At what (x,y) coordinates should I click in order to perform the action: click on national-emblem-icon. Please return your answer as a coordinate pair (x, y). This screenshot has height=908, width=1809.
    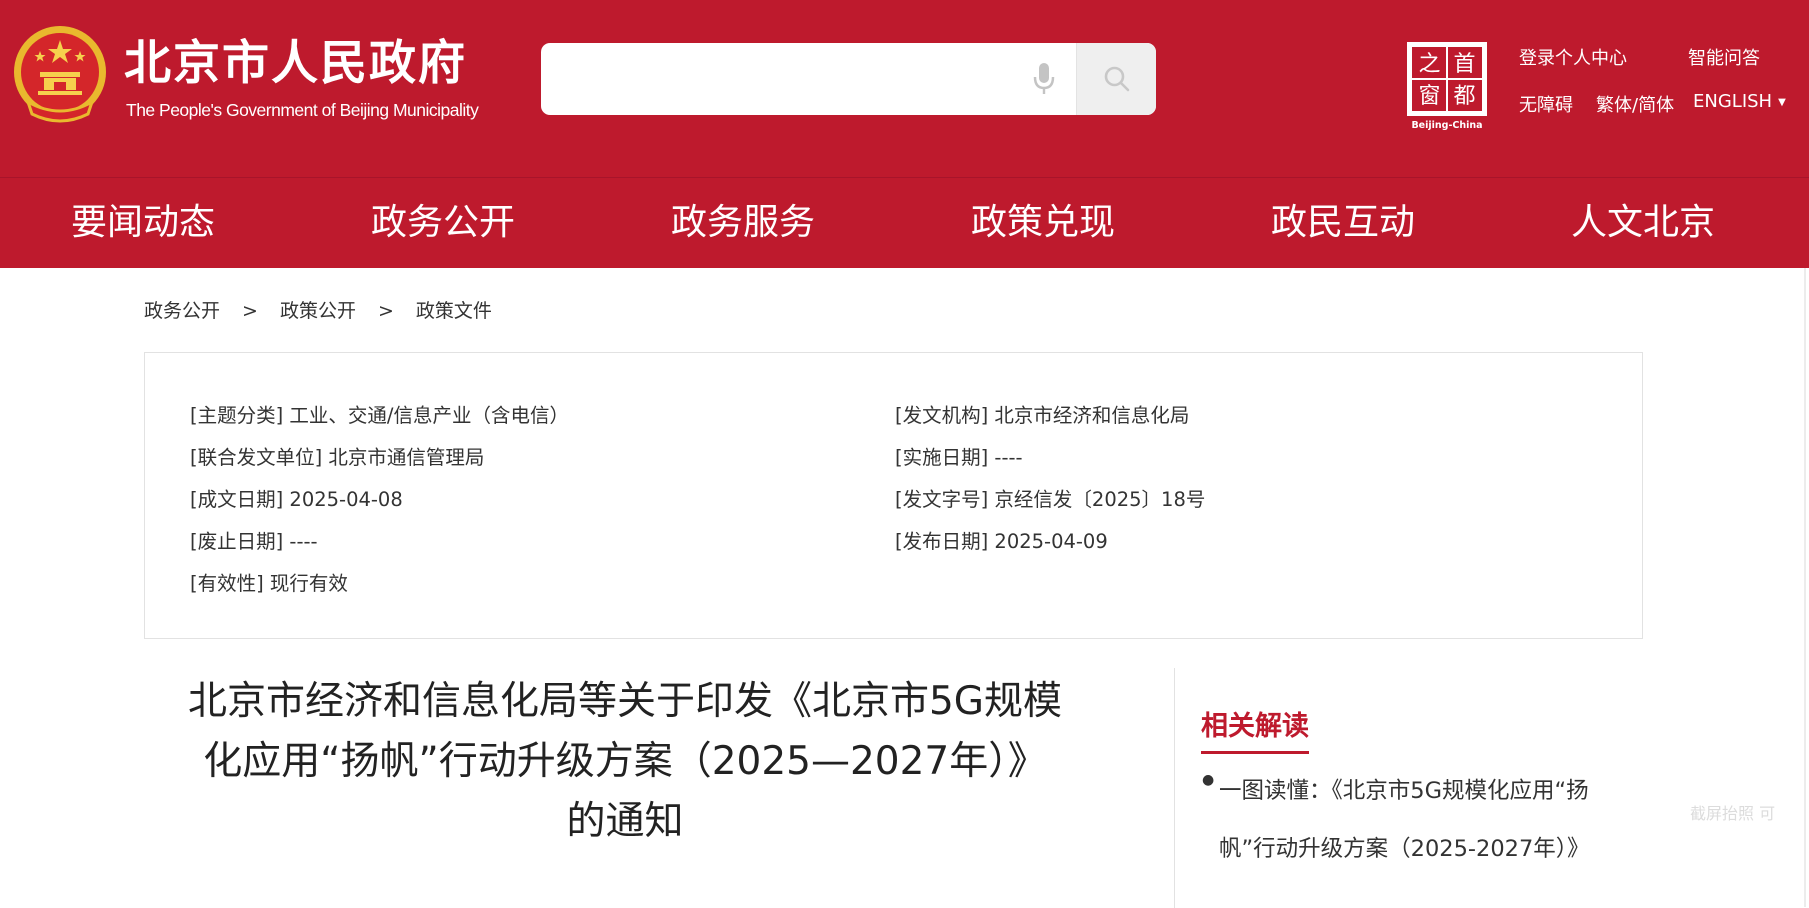
    Looking at the image, I should click on (60, 76).